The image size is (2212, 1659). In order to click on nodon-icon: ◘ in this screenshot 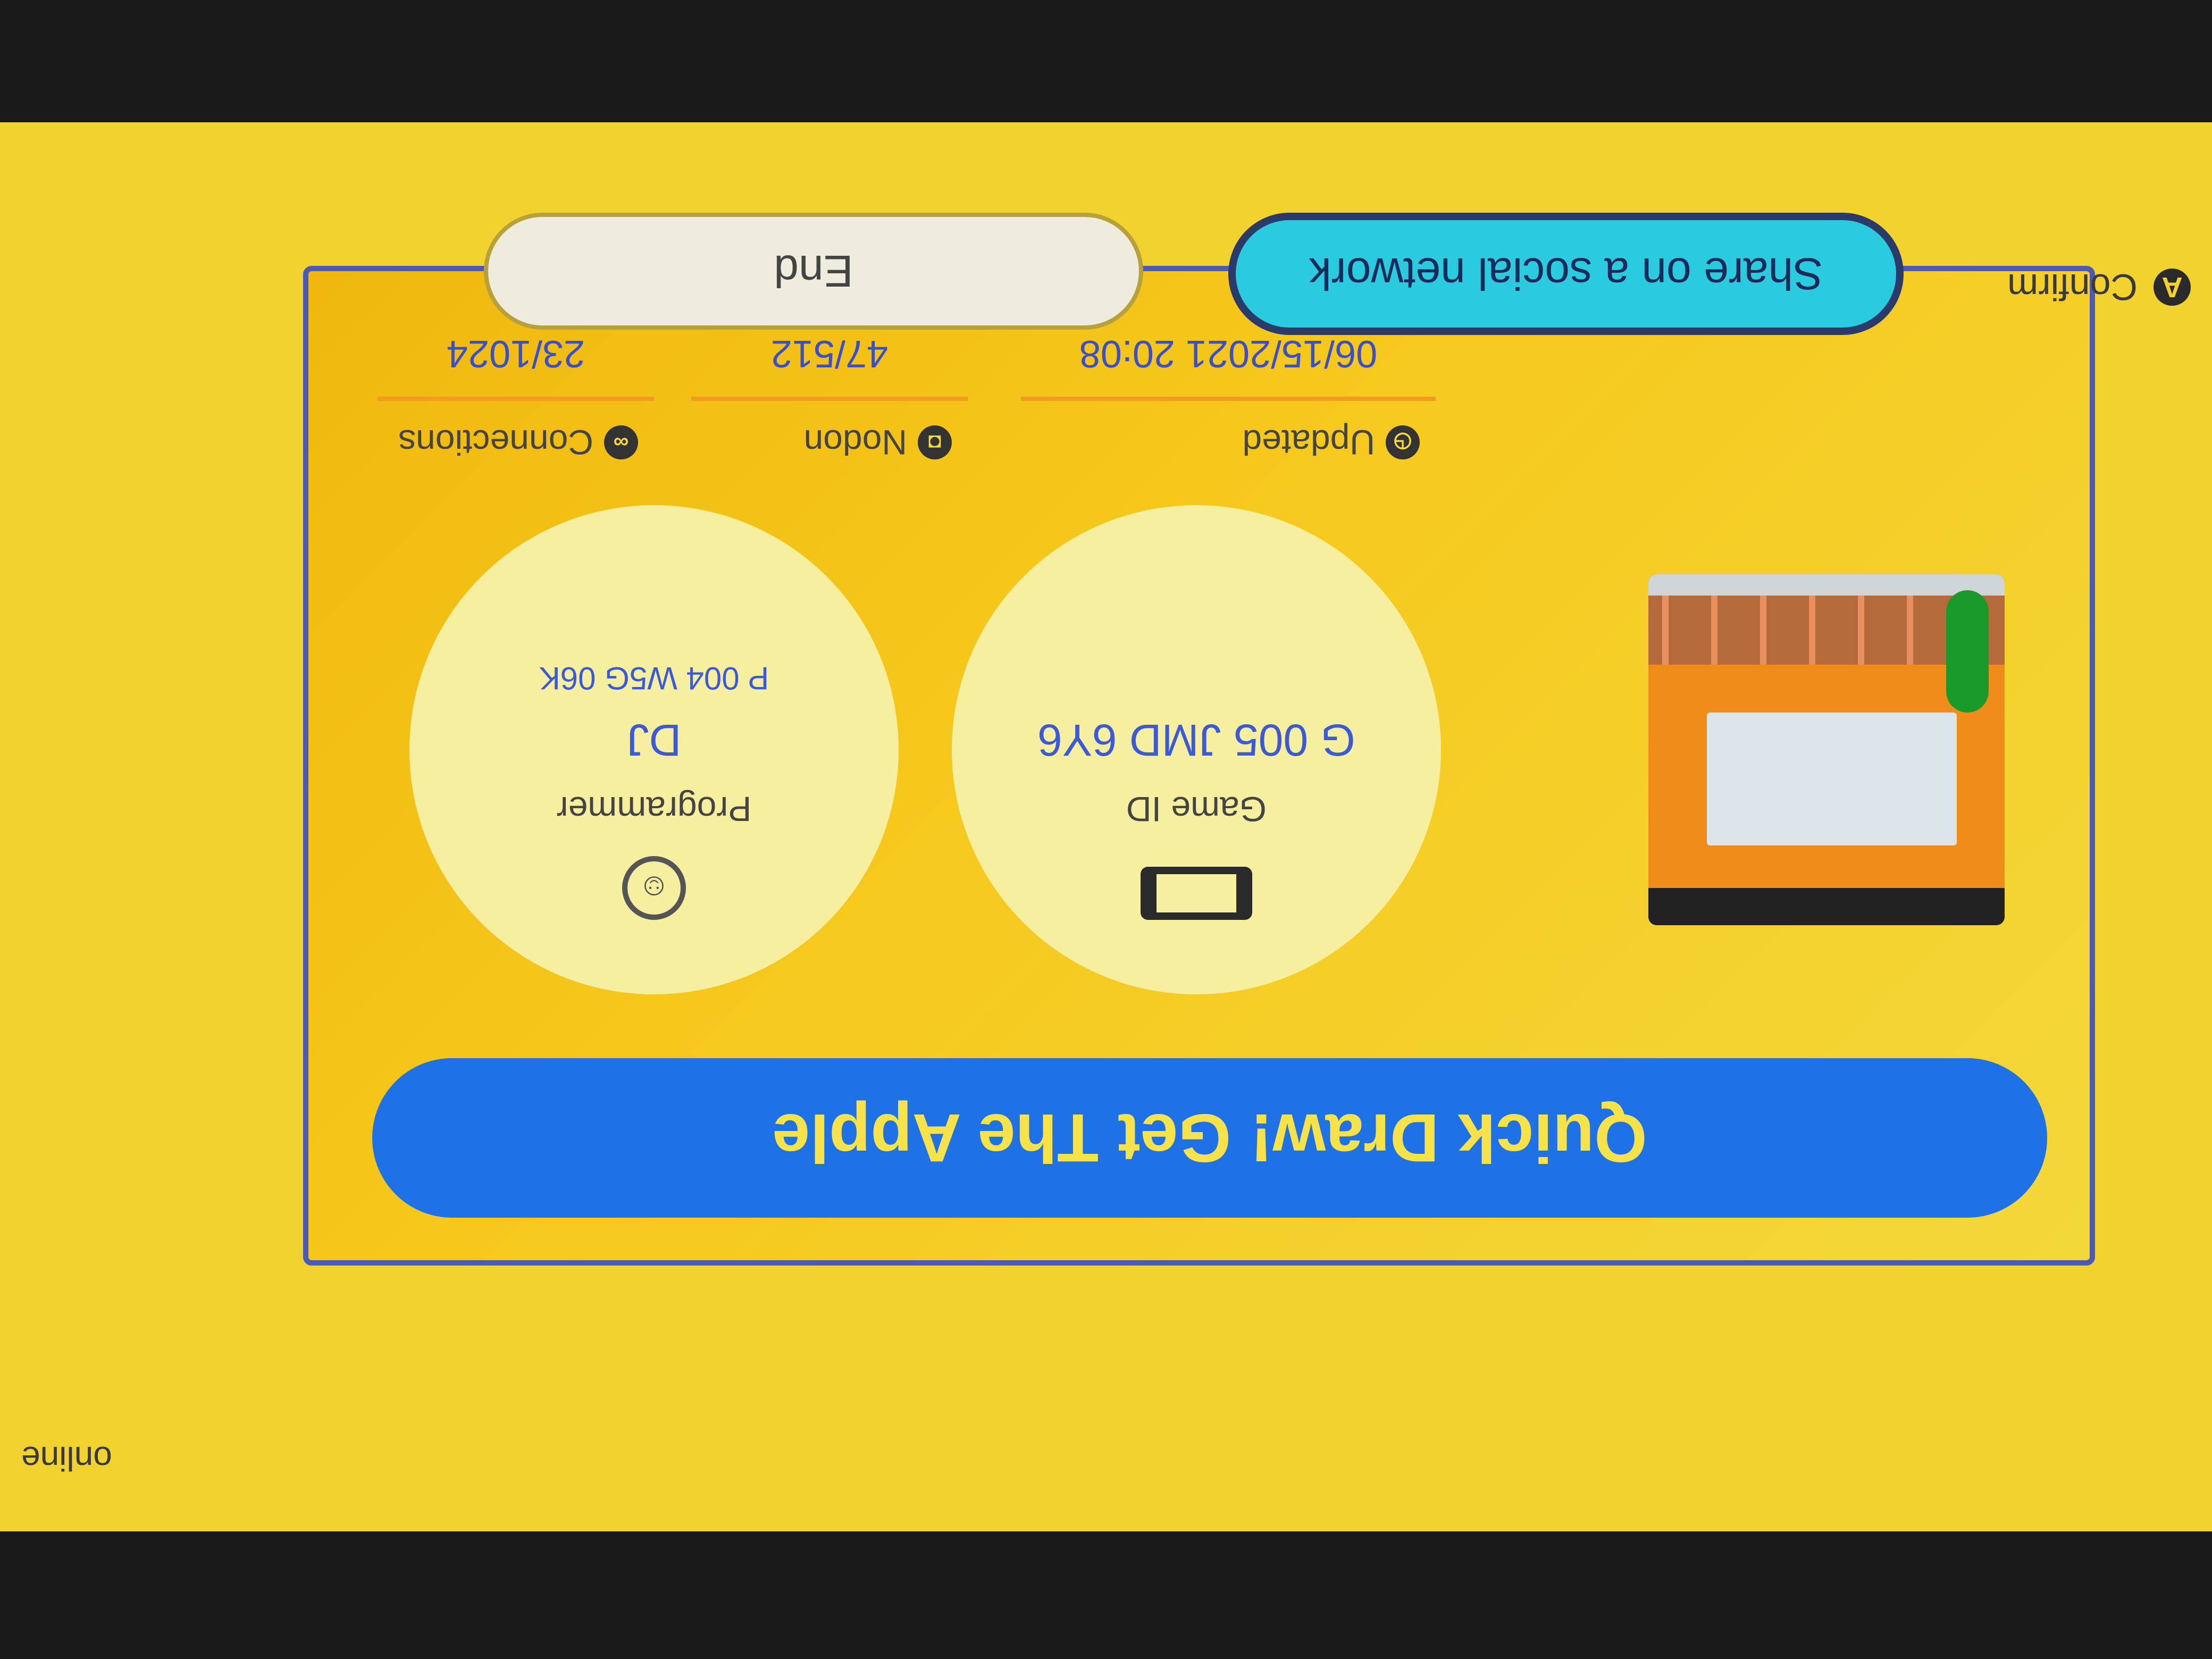, I will do `click(935, 442)`.